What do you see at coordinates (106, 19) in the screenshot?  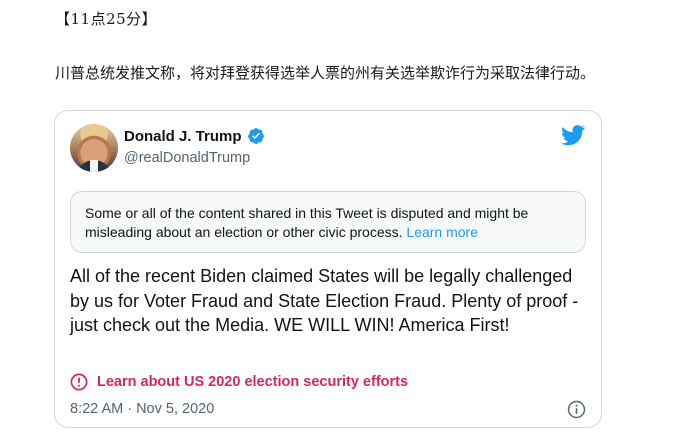 I see `news-time-header: 【11点25分】` at bounding box center [106, 19].